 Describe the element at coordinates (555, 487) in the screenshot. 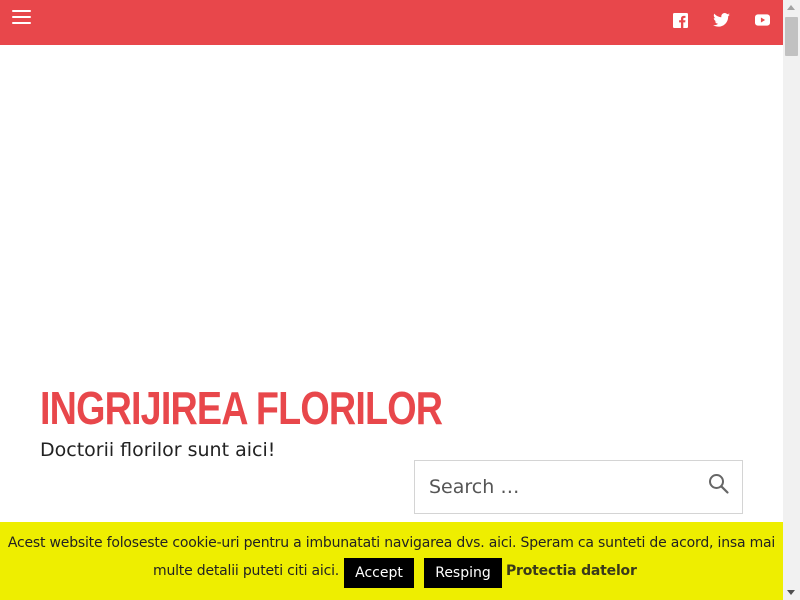

I see `search-input` at that location.